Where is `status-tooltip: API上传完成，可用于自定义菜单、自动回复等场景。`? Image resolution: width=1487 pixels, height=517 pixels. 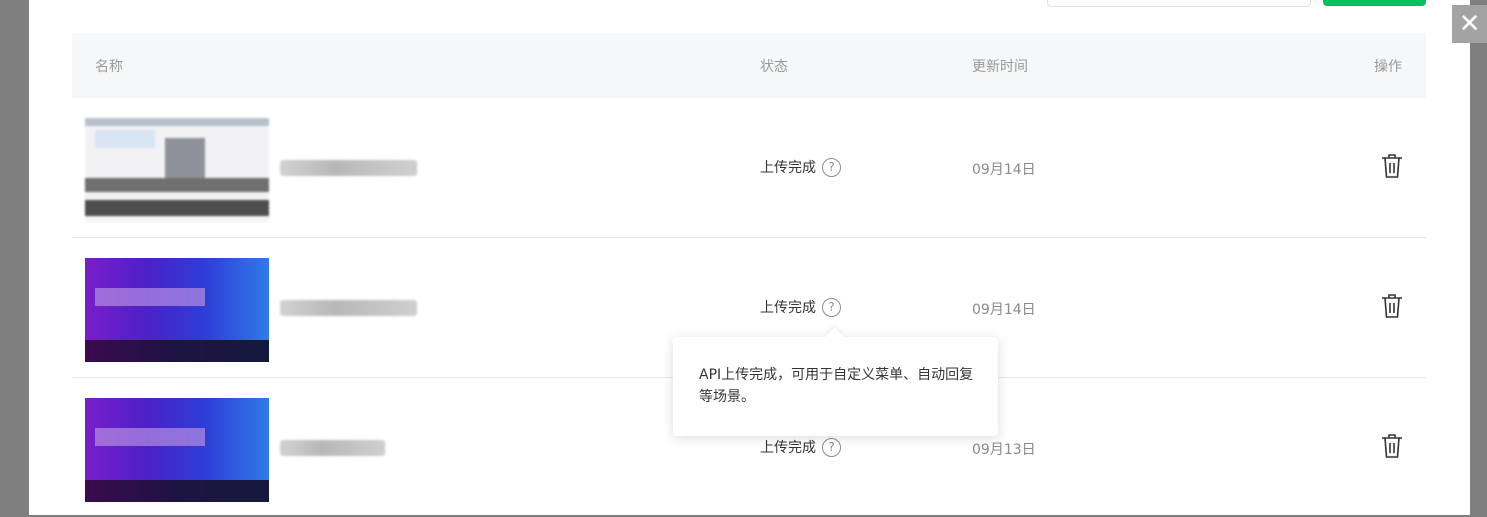 status-tooltip: API上传完成，可用于自定义菜单、自动回复等场景。 is located at coordinates (835, 386).